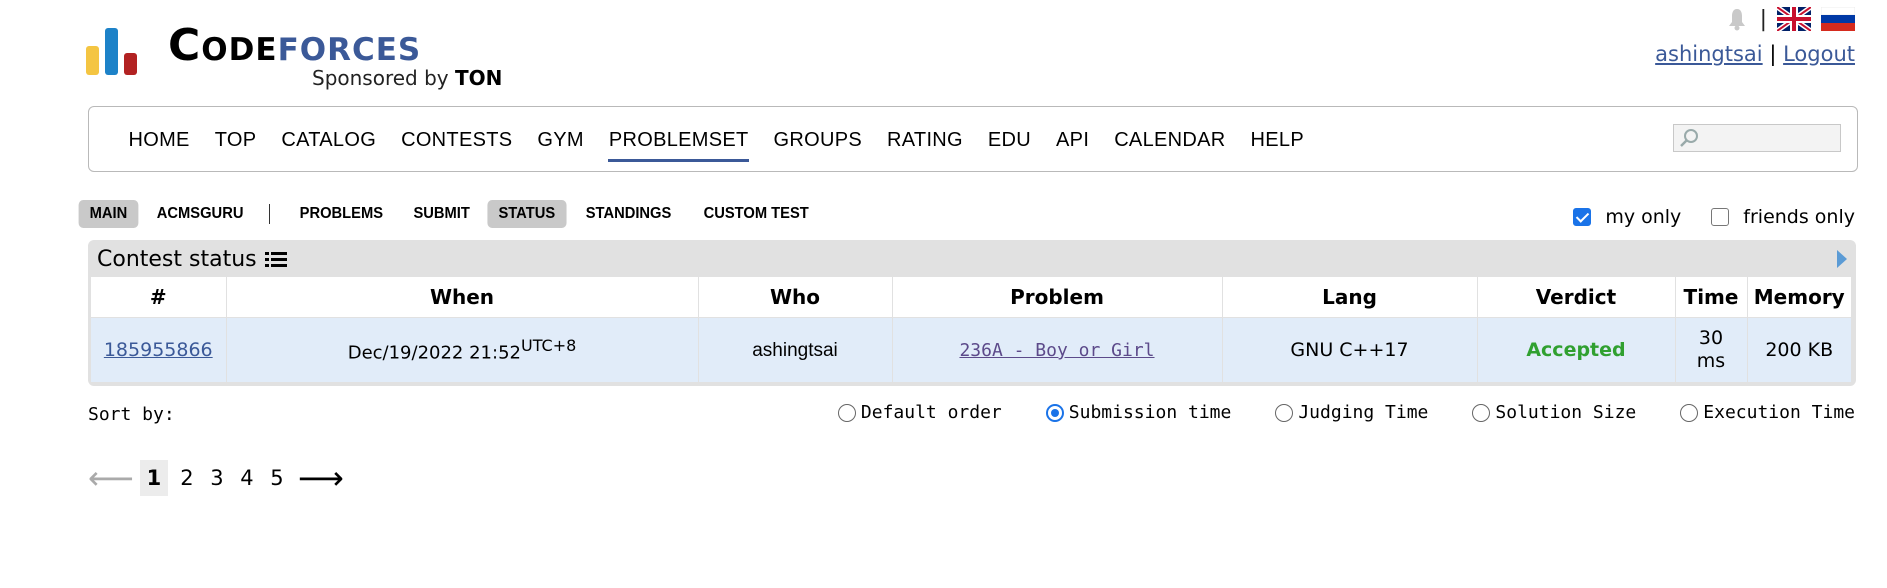 The image size is (1887, 588). I want to click on menu-item-api: API, so click(1073, 140).